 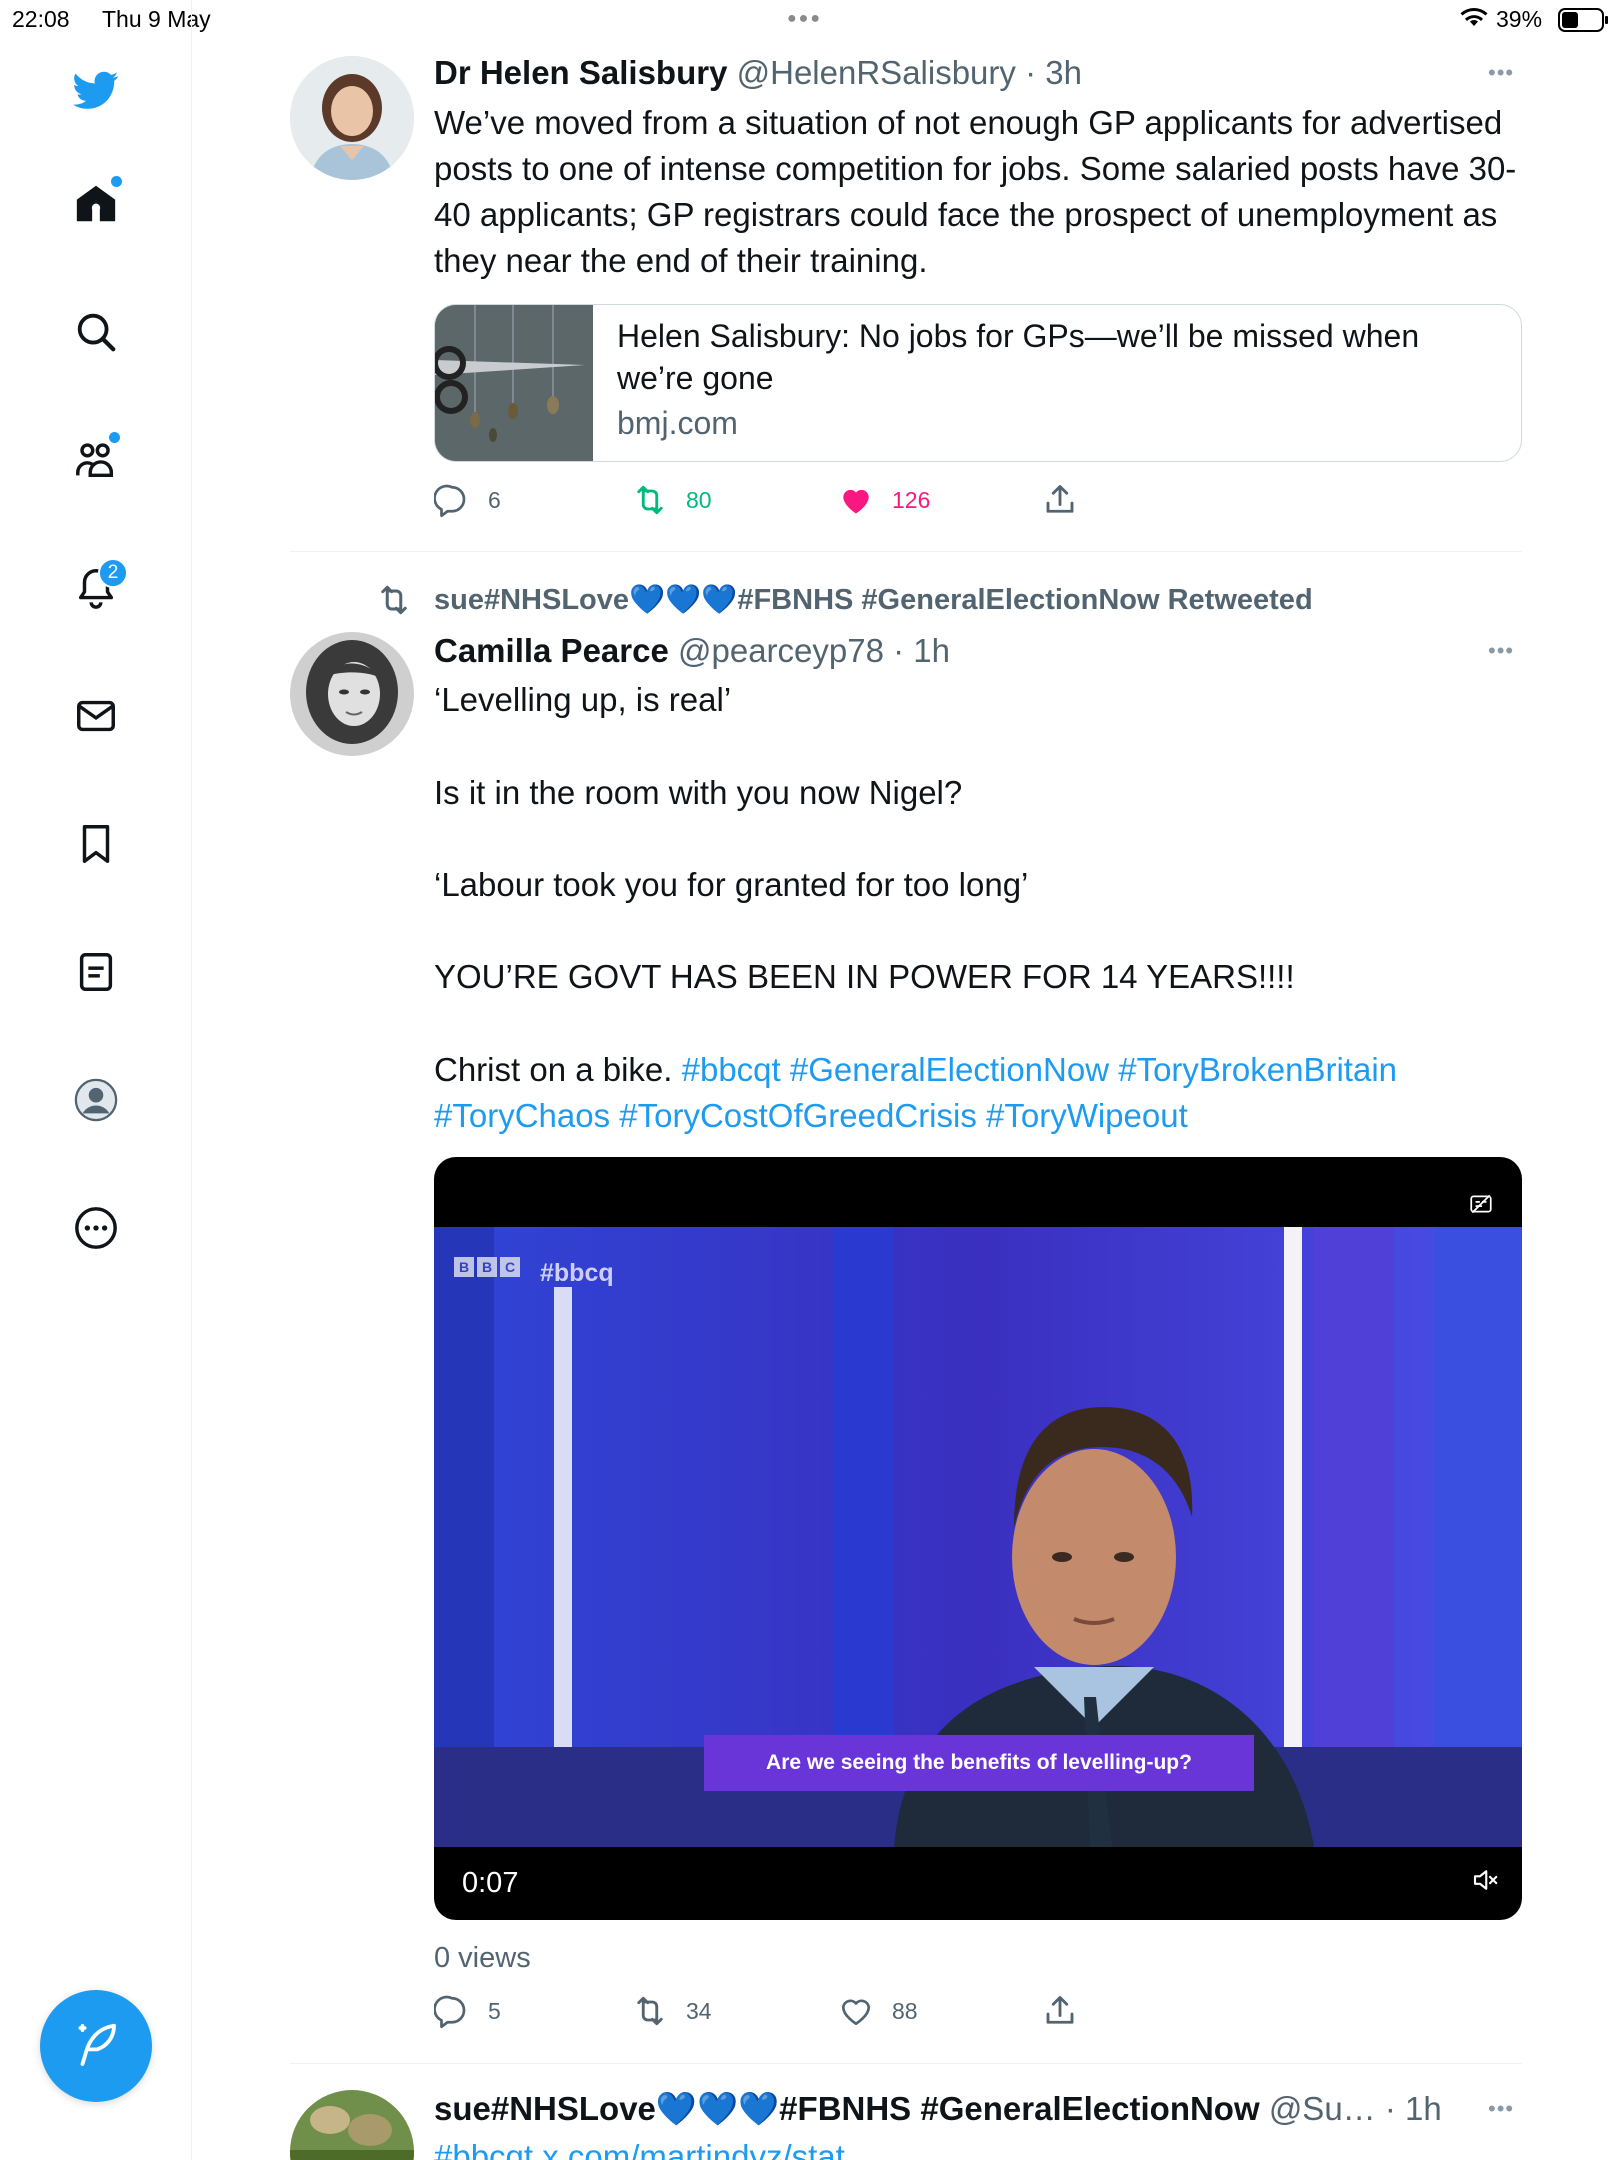 What do you see at coordinates (1481, 1206) in the screenshot?
I see `video-settings-icon` at bounding box center [1481, 1206].